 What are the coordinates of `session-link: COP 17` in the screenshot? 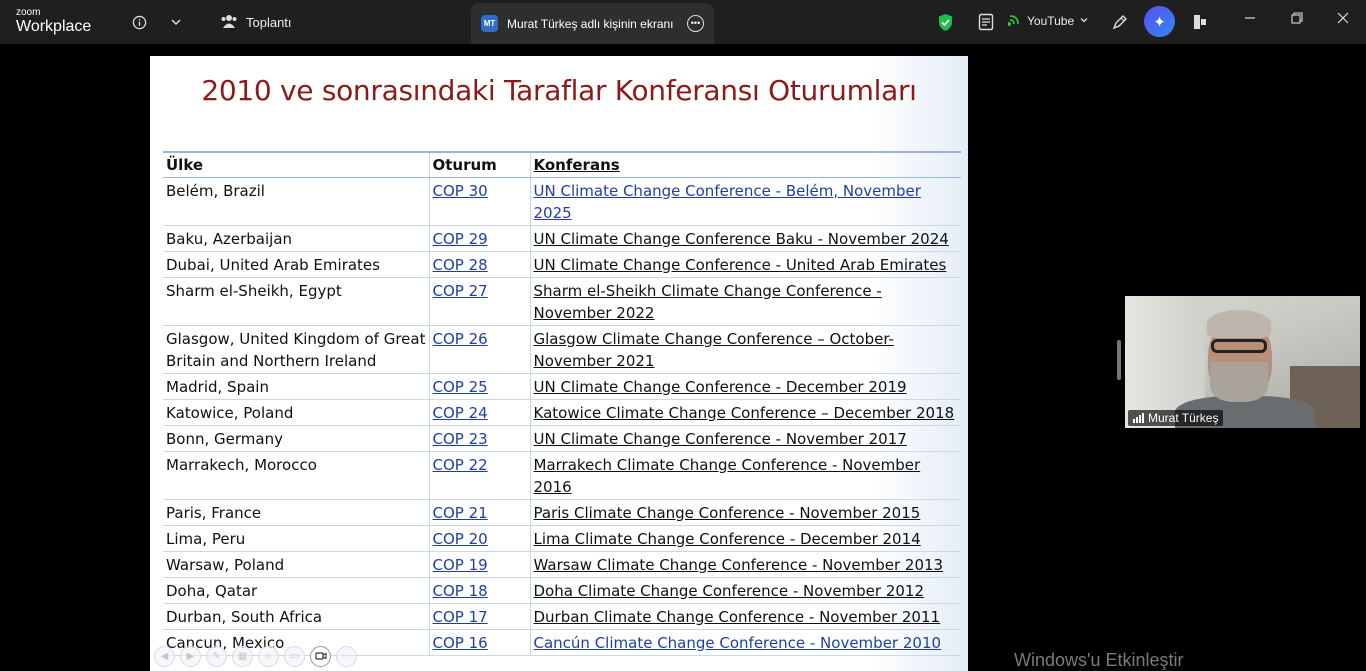 It's located at (460, 617).